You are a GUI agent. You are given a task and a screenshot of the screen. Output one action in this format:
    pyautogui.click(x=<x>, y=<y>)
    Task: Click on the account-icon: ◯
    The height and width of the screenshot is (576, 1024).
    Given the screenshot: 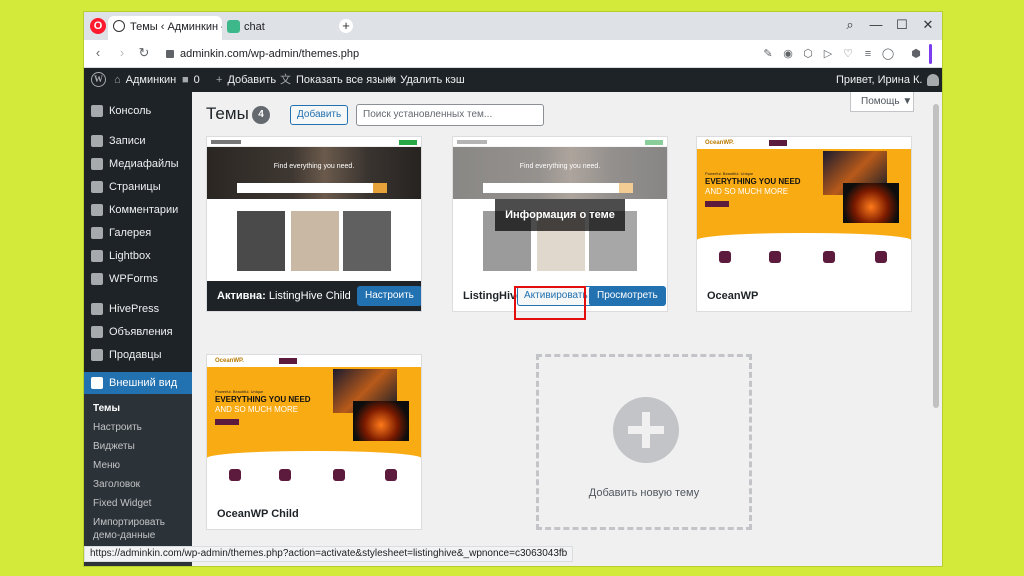 What is the action you would take?
    pyautogui.click(x=888, y=54)
    